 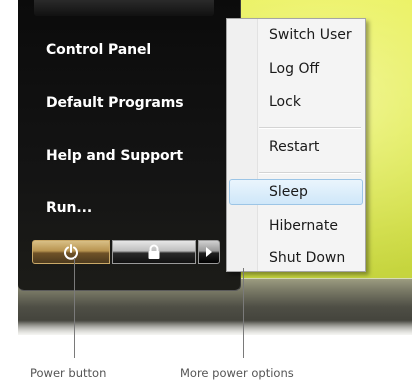 What do you see at coordinates (303, 226) in the screenshot?
I see `menu-item-hibernate: Hibernate` at bounding box center [303, 226].